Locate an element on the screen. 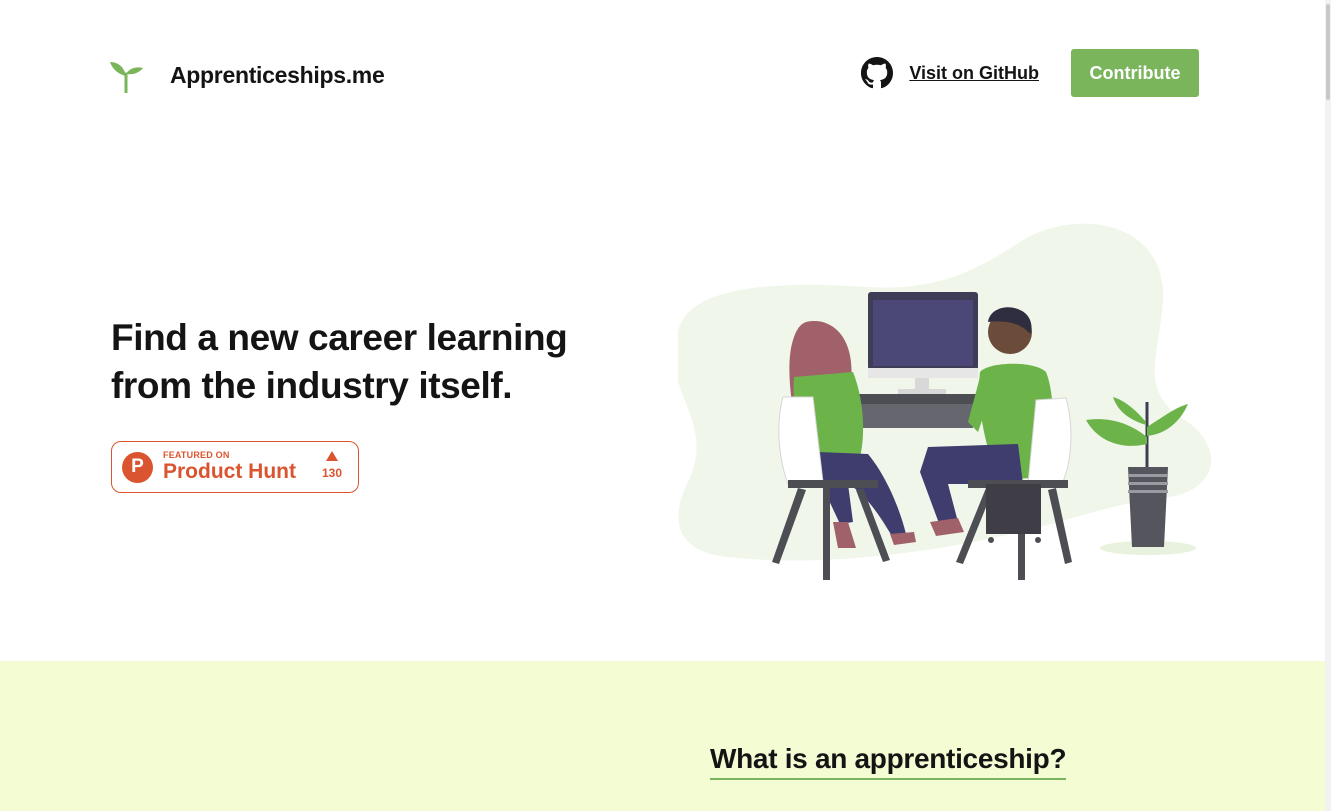 The height and width of the screenshot is (811, 1331). product-hunt-logo-icon: P is located at coordinates (137, 467).